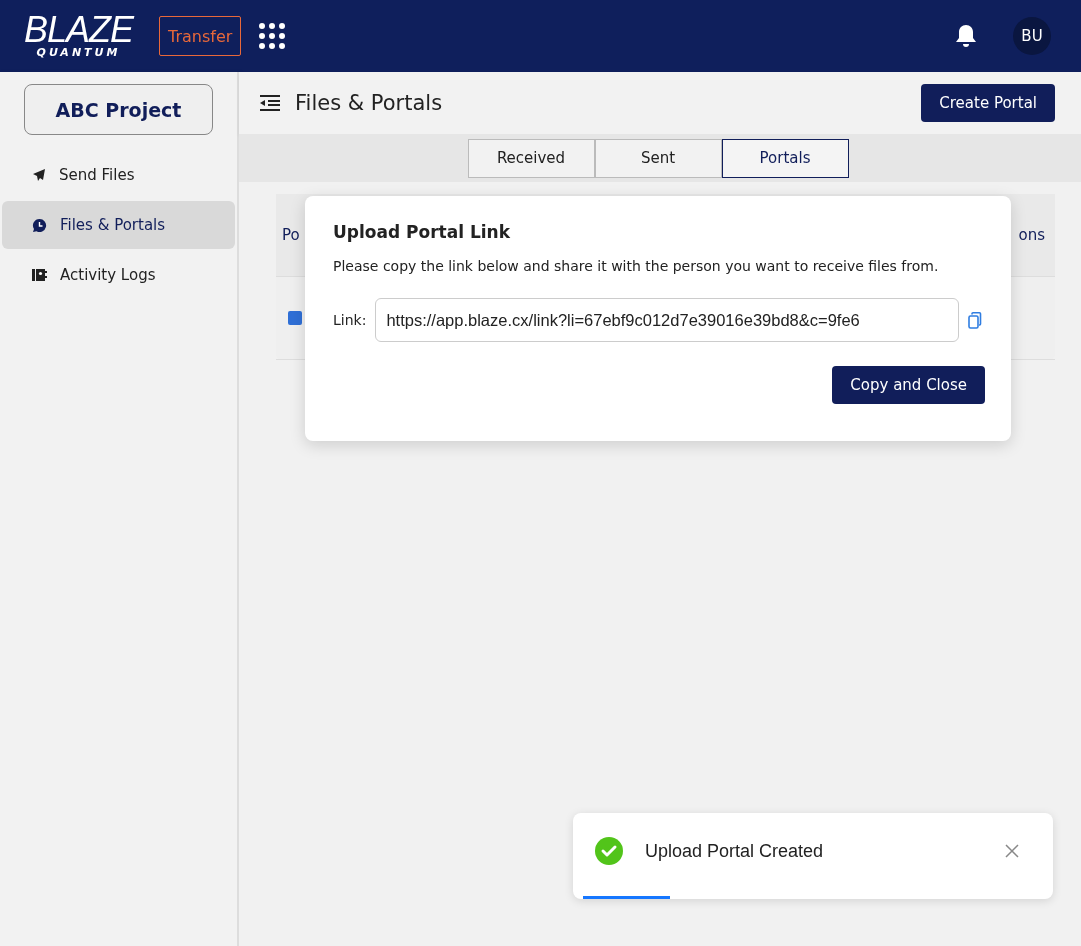 This screenshot has width=1081, height=946. What do you see at coordinates (1012, 851) in the screenshot?
I see `close-icon` at bounding box center [1012, 851].